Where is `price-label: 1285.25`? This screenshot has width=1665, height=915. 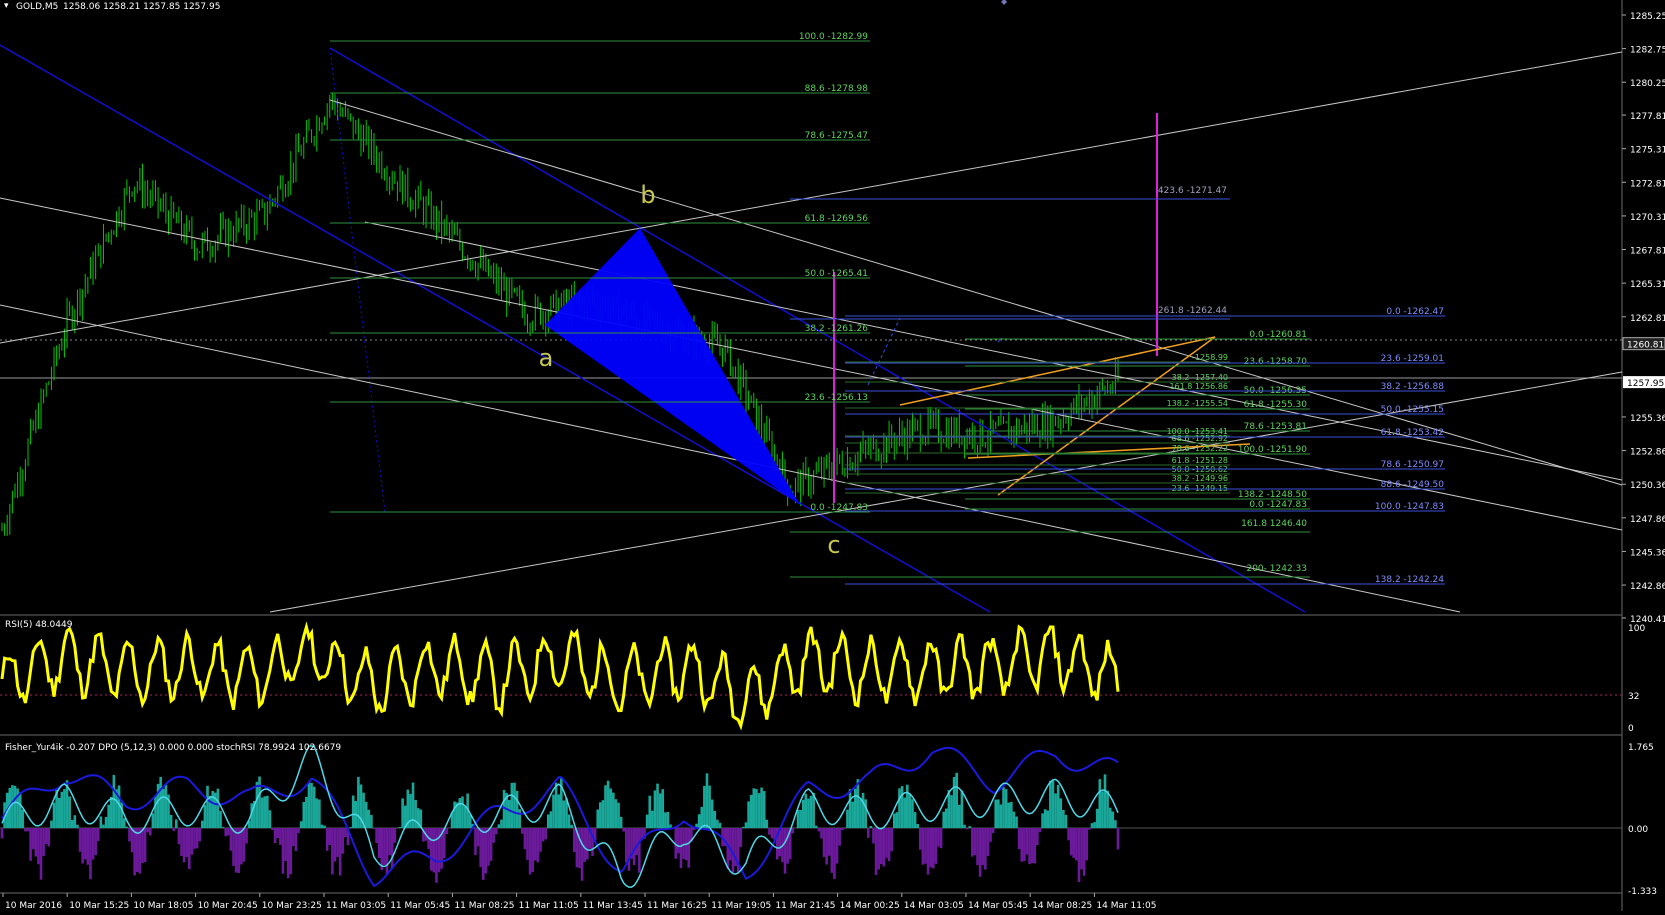
price-label: 1285.25 is located at coordinates (1647, 17).